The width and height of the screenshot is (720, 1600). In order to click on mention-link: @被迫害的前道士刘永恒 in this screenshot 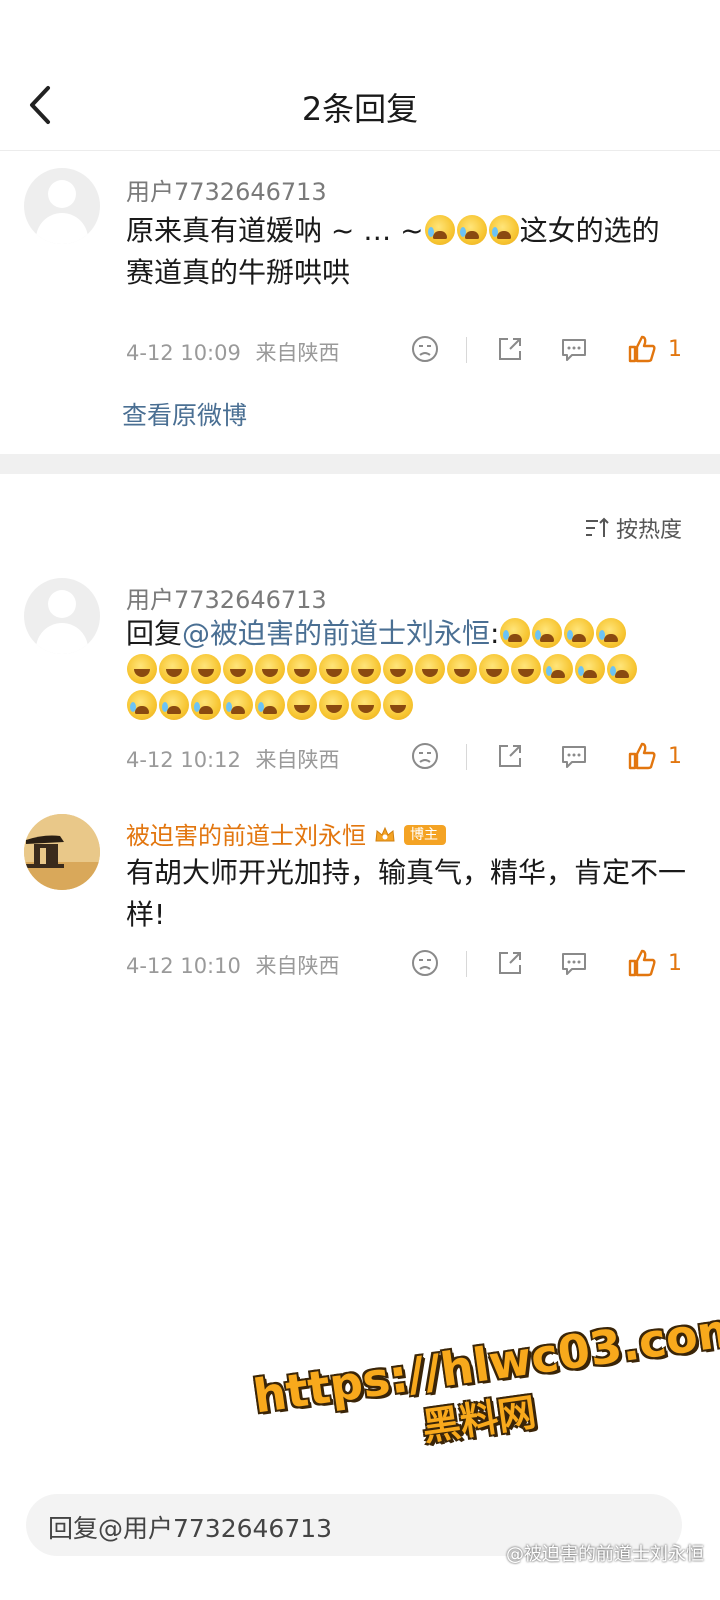, I will do `click(336, 633)`.